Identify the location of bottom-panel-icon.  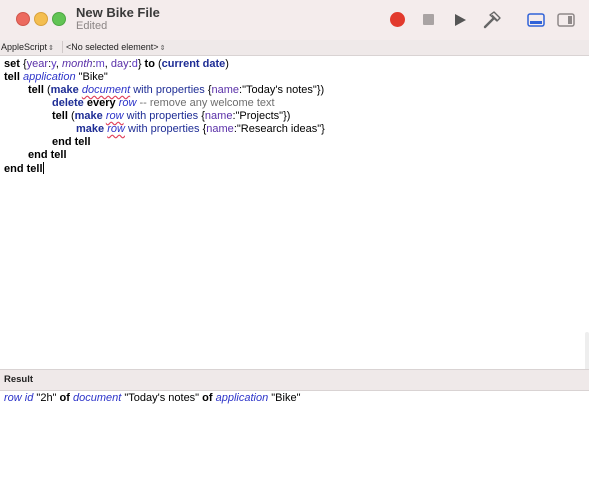
(536, 20).